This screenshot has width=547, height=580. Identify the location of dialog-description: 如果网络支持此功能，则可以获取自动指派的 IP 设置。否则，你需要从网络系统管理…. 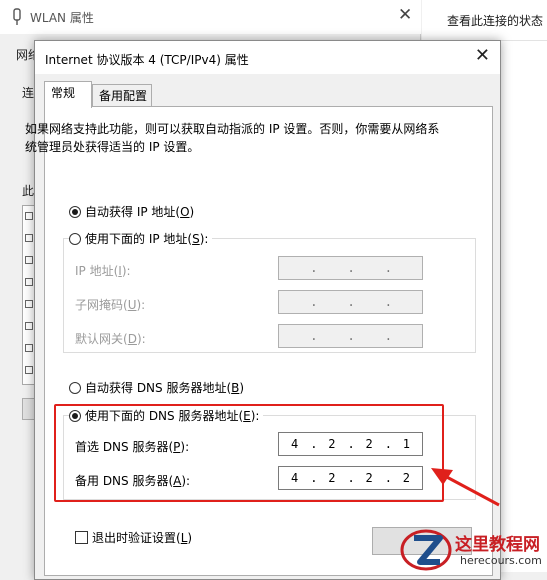
(232, 138).